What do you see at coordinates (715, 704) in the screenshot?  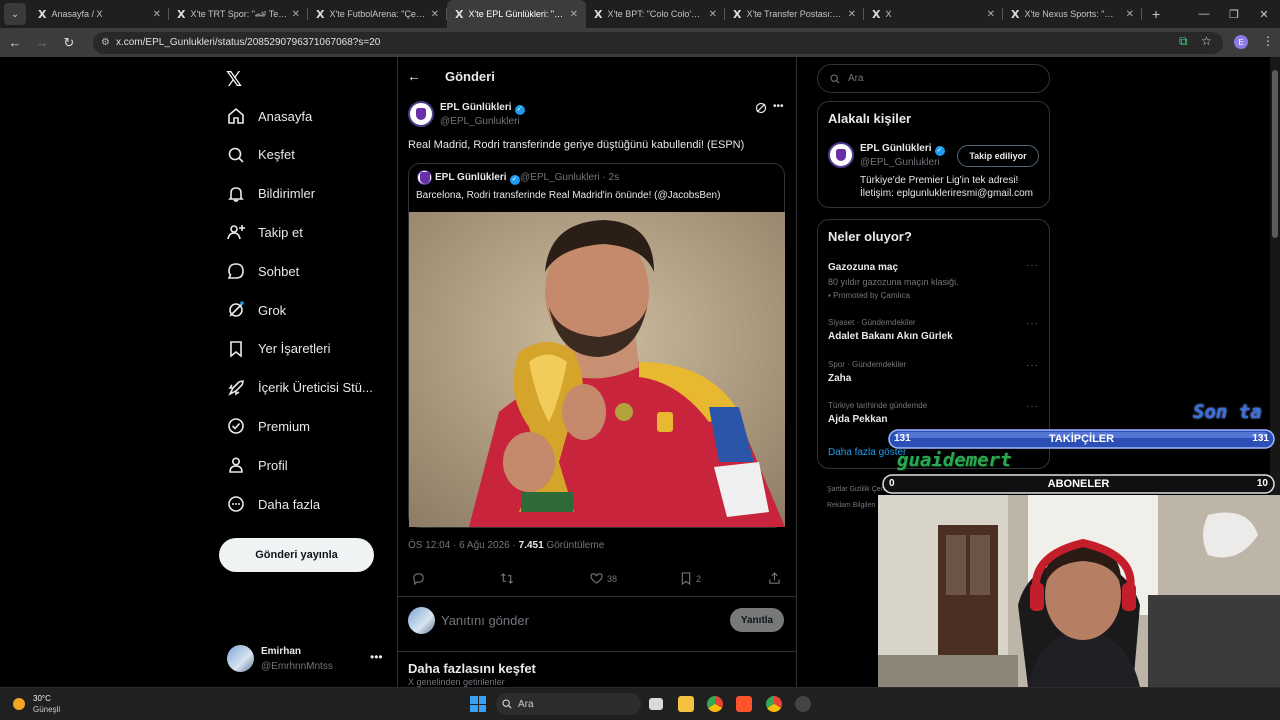 I see `chrome-icon` at bounding box center [715, 704].